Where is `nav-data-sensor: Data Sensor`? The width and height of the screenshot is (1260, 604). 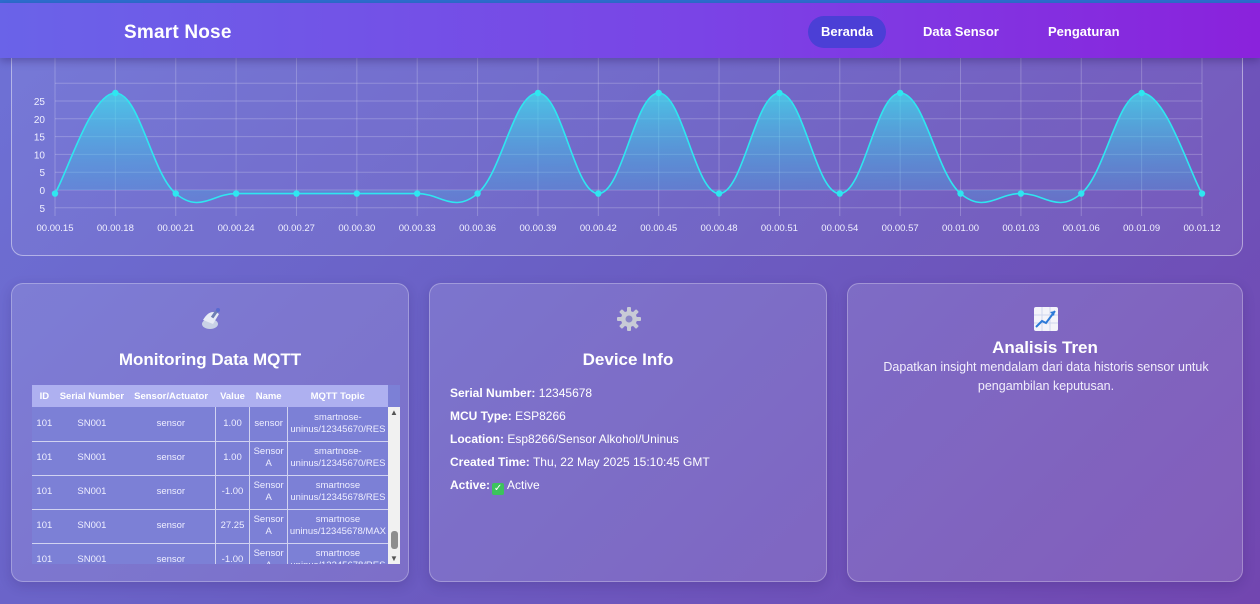
nav-data-sensor: Data Sensor is located at coordinates (961, 32).